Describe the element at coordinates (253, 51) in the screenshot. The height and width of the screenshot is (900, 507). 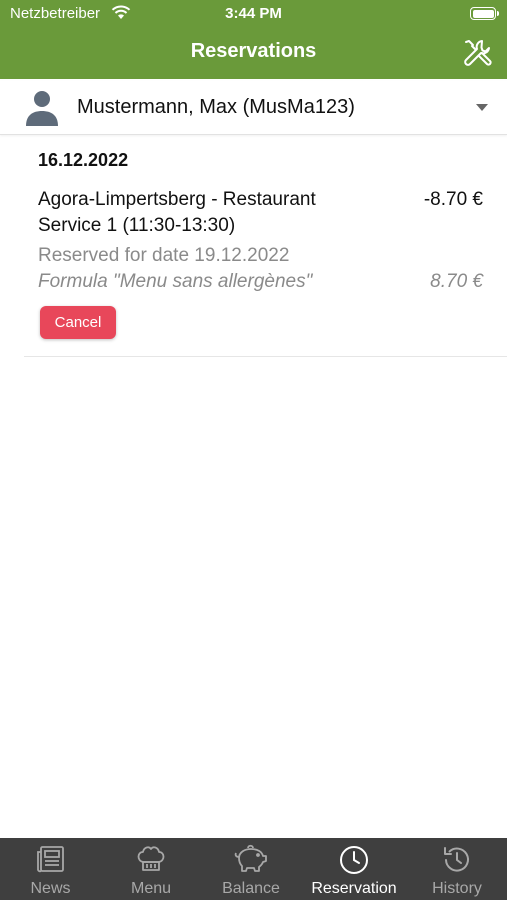
I see `page-title: Reservations` at that location.